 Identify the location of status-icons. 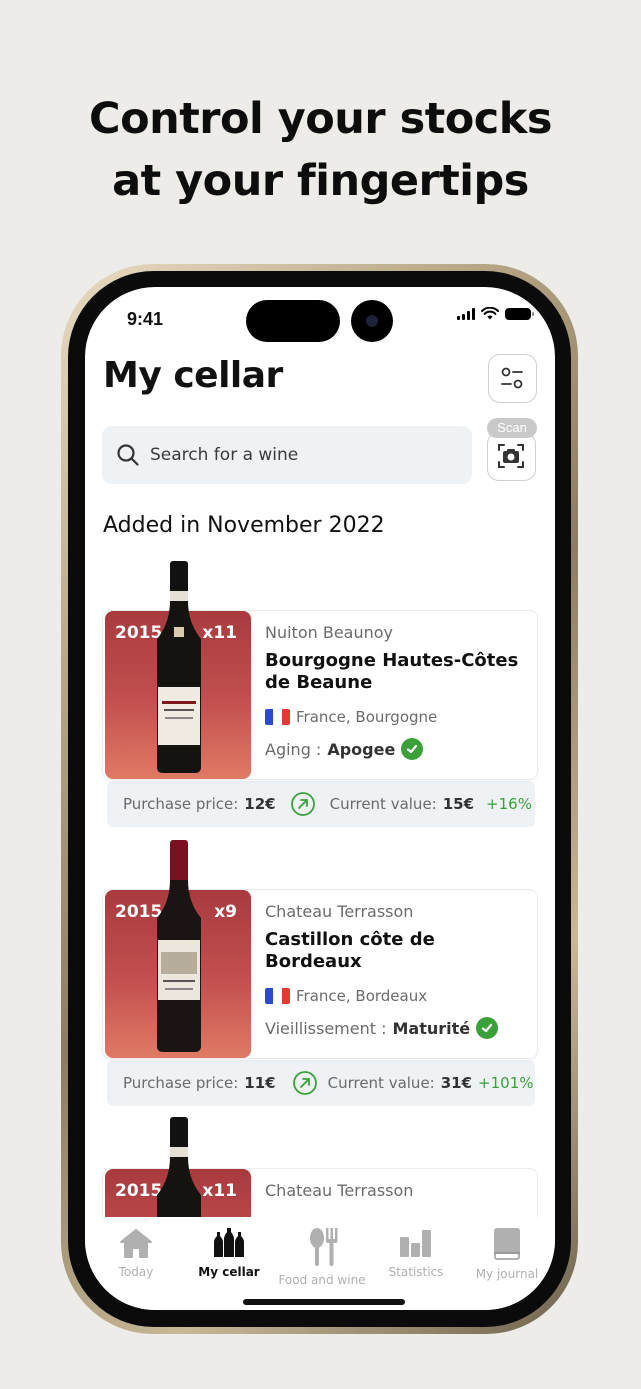
(495, 313).